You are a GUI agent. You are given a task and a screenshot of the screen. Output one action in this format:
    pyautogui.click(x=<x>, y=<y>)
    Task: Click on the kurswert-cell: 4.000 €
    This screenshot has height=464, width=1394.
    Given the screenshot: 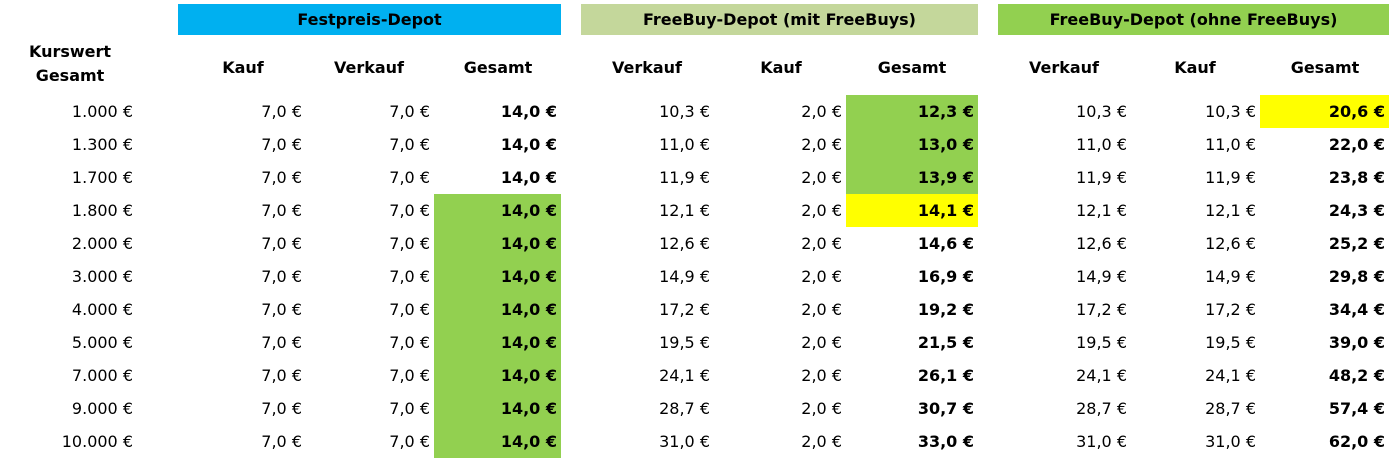 What is the action you would take?
    pyautogui.click(x=102, y=309)
    